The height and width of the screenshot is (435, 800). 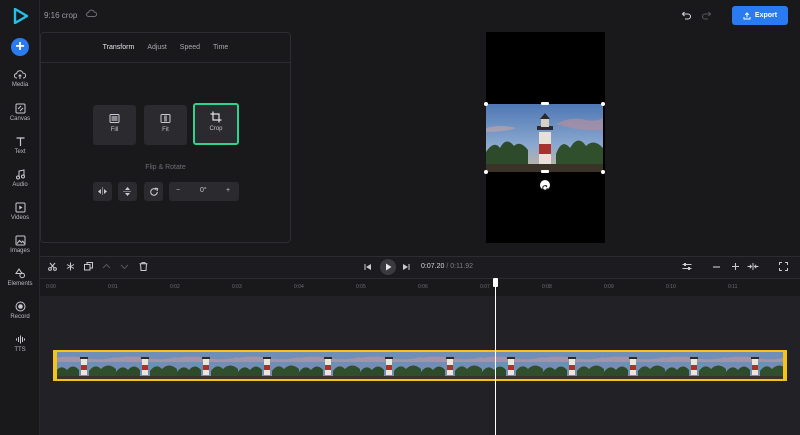 I want to click on add-media-button: +, so click(x=20, y=47).